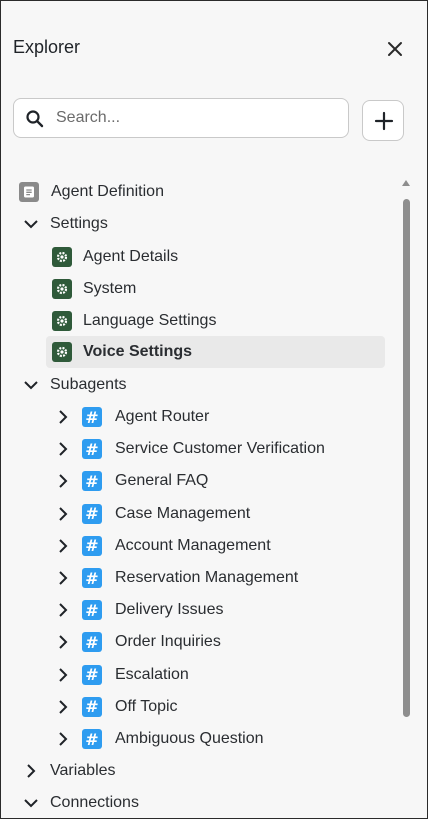 This screenshot has height=819, width=428. What do you see at coordinates (207, 577) in the screenshot?
I see `tree-item-label: Reservation Management` at bounding box center [207, 577].